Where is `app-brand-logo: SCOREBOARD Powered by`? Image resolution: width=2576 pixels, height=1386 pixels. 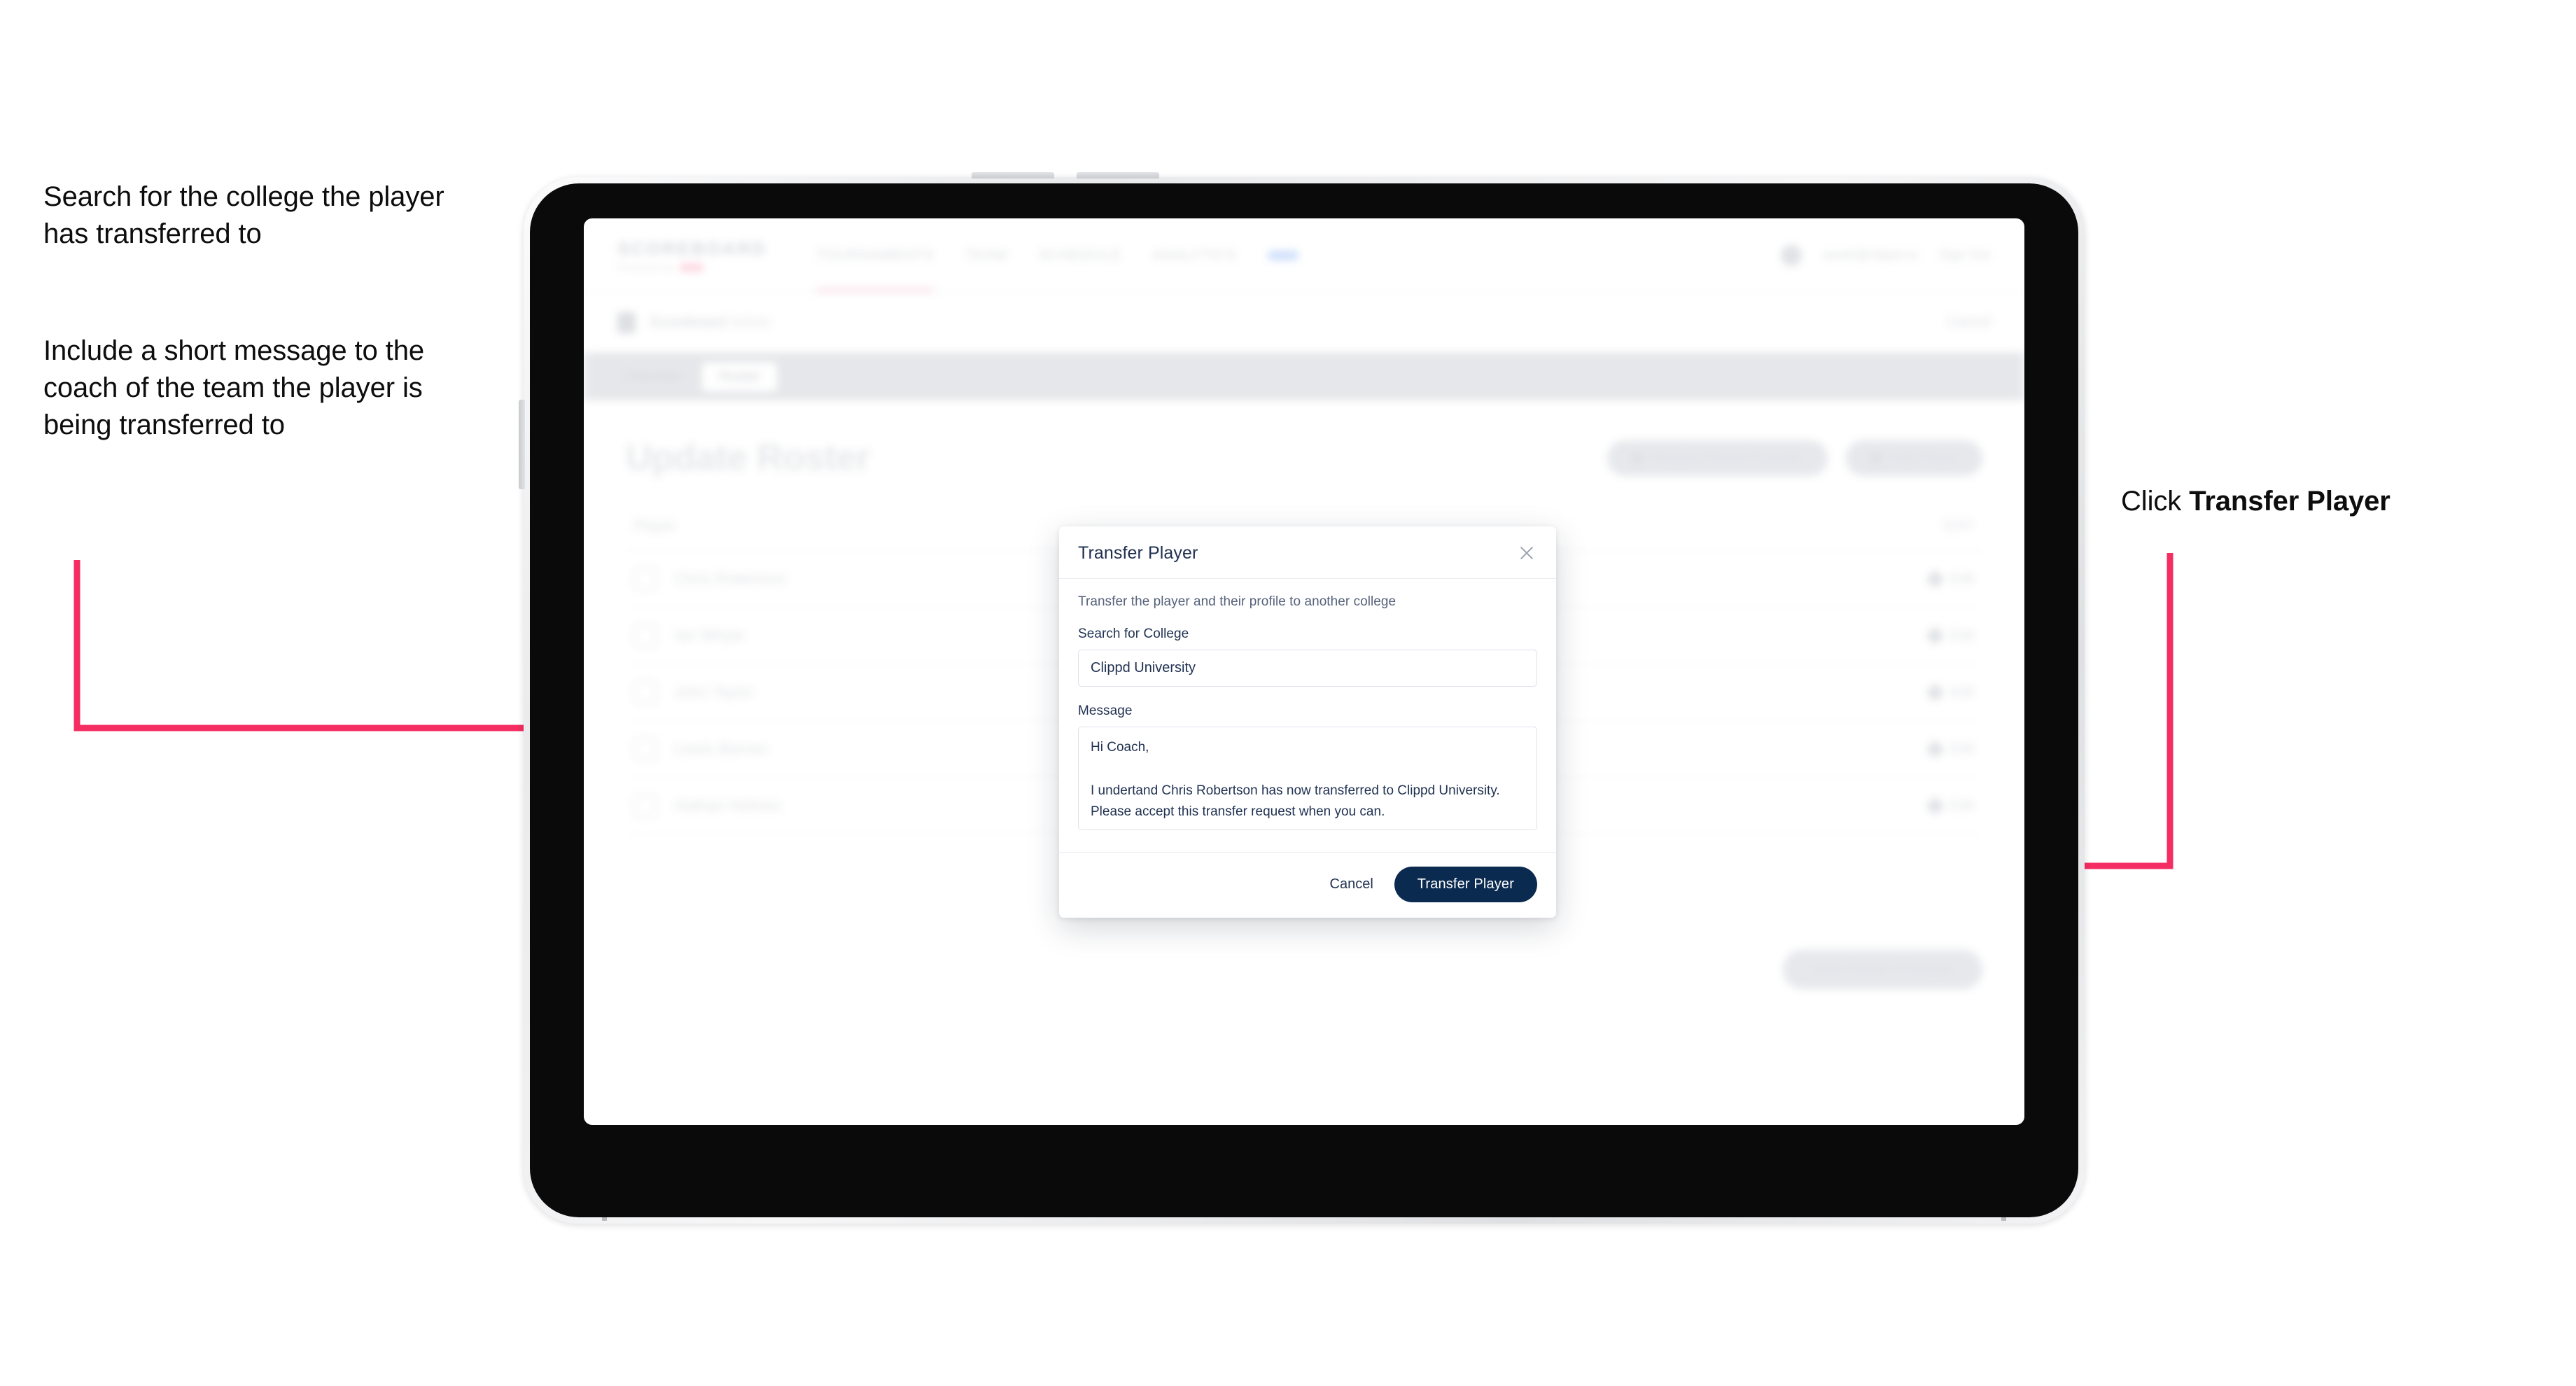 app-brand-logo: SCOREBOARD Powered by is located at coordinates (692, 255).